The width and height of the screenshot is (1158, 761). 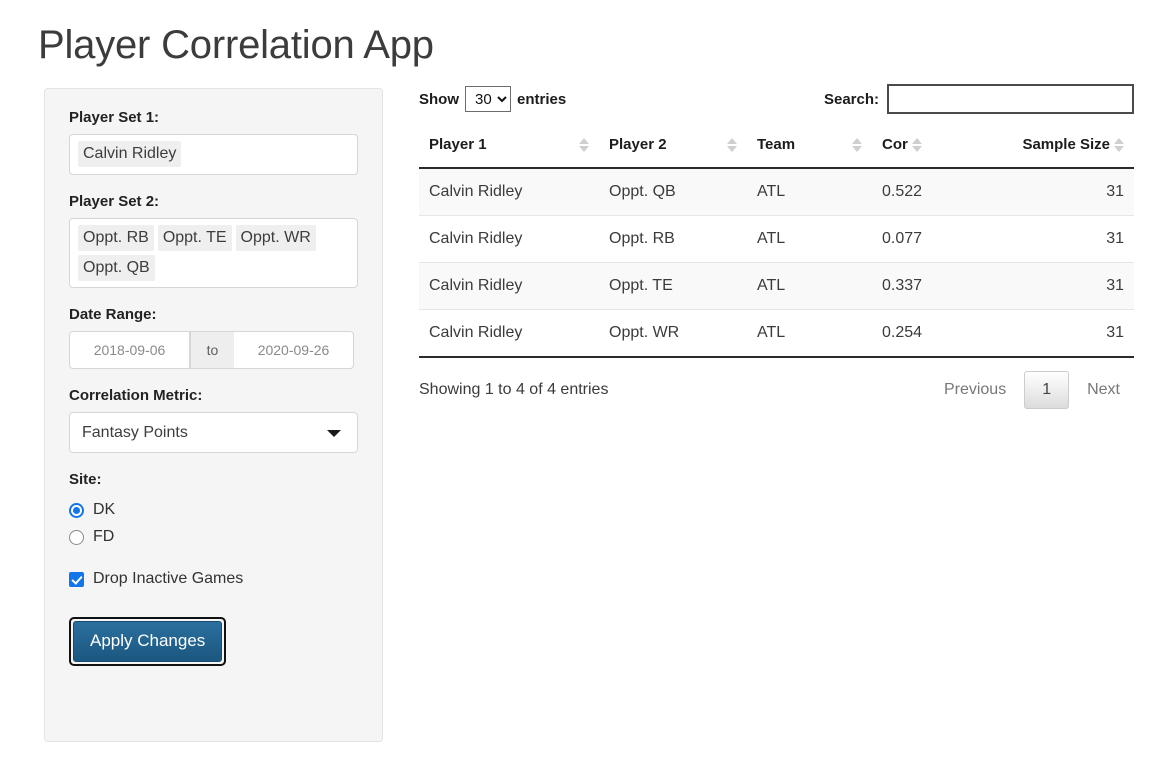 I want to click on column-header-sample-size: Sample Size, so click(x=1063, y=152).